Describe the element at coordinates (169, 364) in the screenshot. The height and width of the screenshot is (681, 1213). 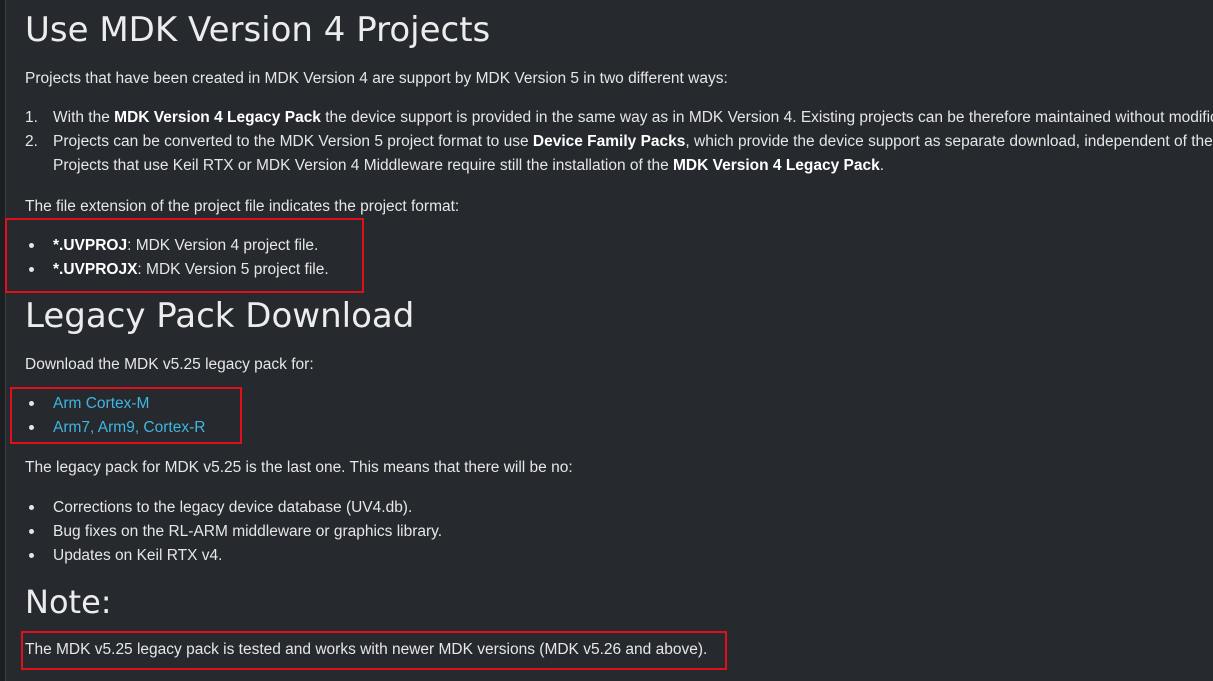
I see `download-intro: Download the MDK v5.25 legacy pack for:` at that location.